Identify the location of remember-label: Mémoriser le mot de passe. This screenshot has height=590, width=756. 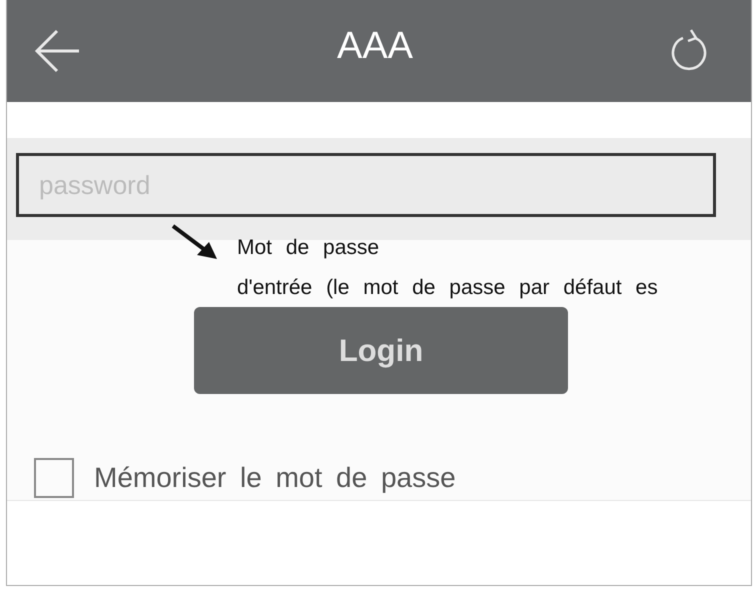
(275, 478).